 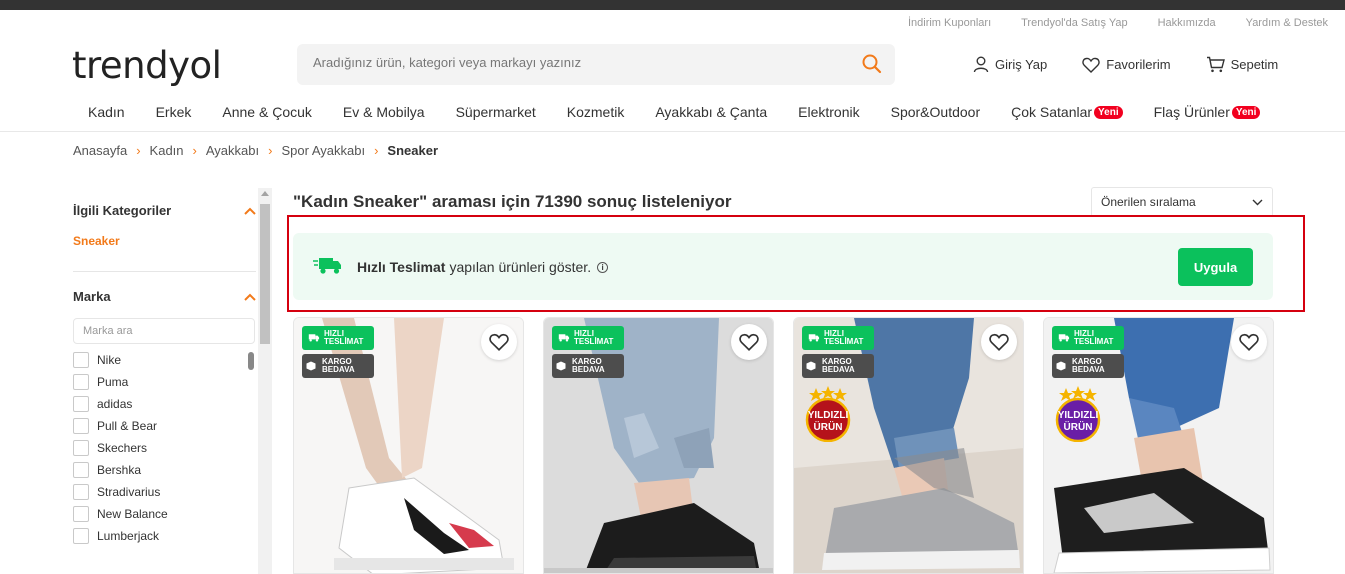 What do you see at coordinates (127, 426) in the screenshot?
I see `brand-label: Pull & Bear` at bounding box center [127, 426].